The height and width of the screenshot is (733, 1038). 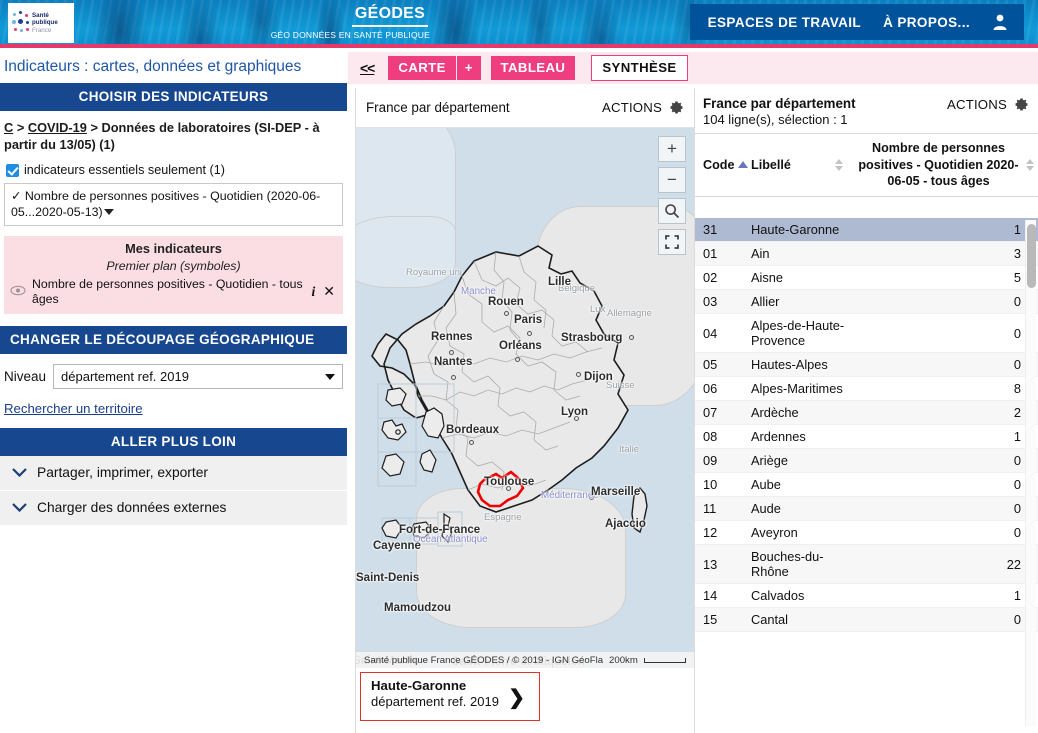 I want to click on table-actions-button: ACTIONS, so click(x=988, y=104).